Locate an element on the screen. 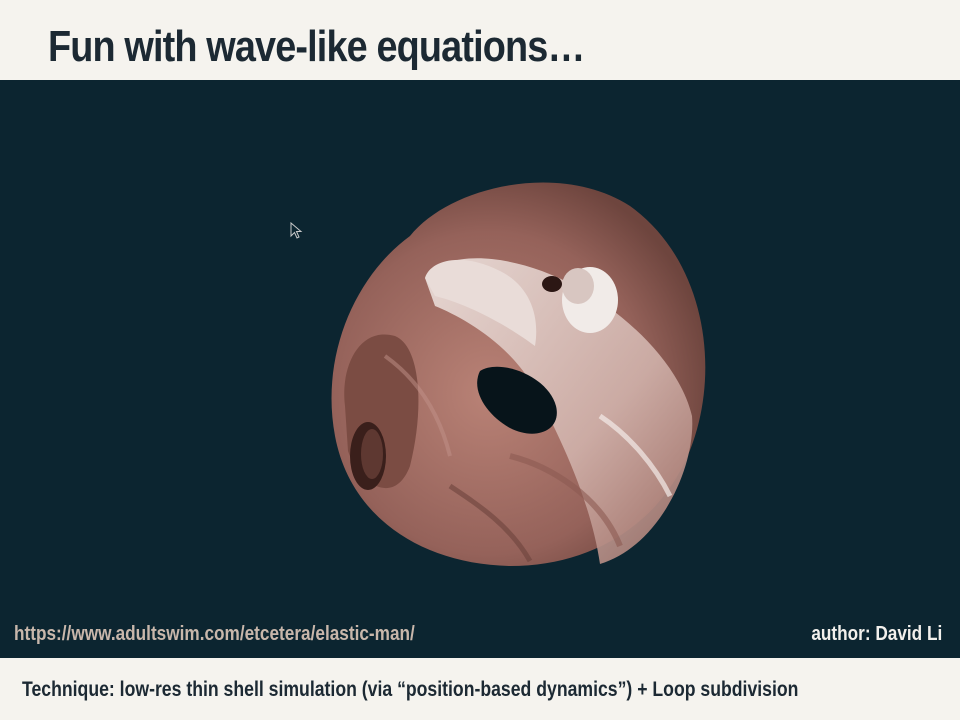 Image resolution: width=960 pixels, height=720 pixels. mouse-pointer-icon is located at coordinates (296, 230).